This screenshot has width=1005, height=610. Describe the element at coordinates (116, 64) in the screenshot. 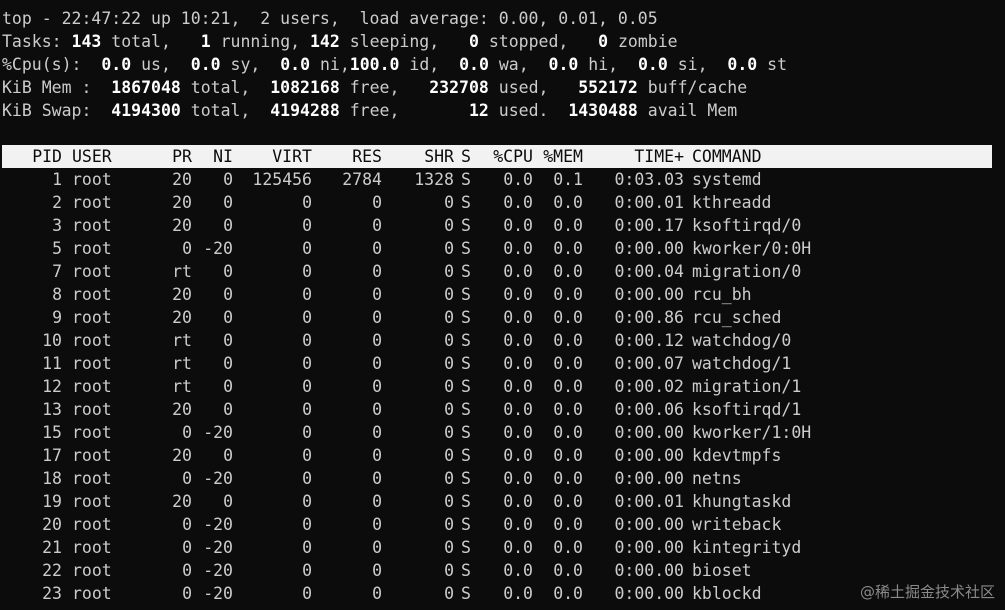

I see `cpu-us: 0.0` at that location.